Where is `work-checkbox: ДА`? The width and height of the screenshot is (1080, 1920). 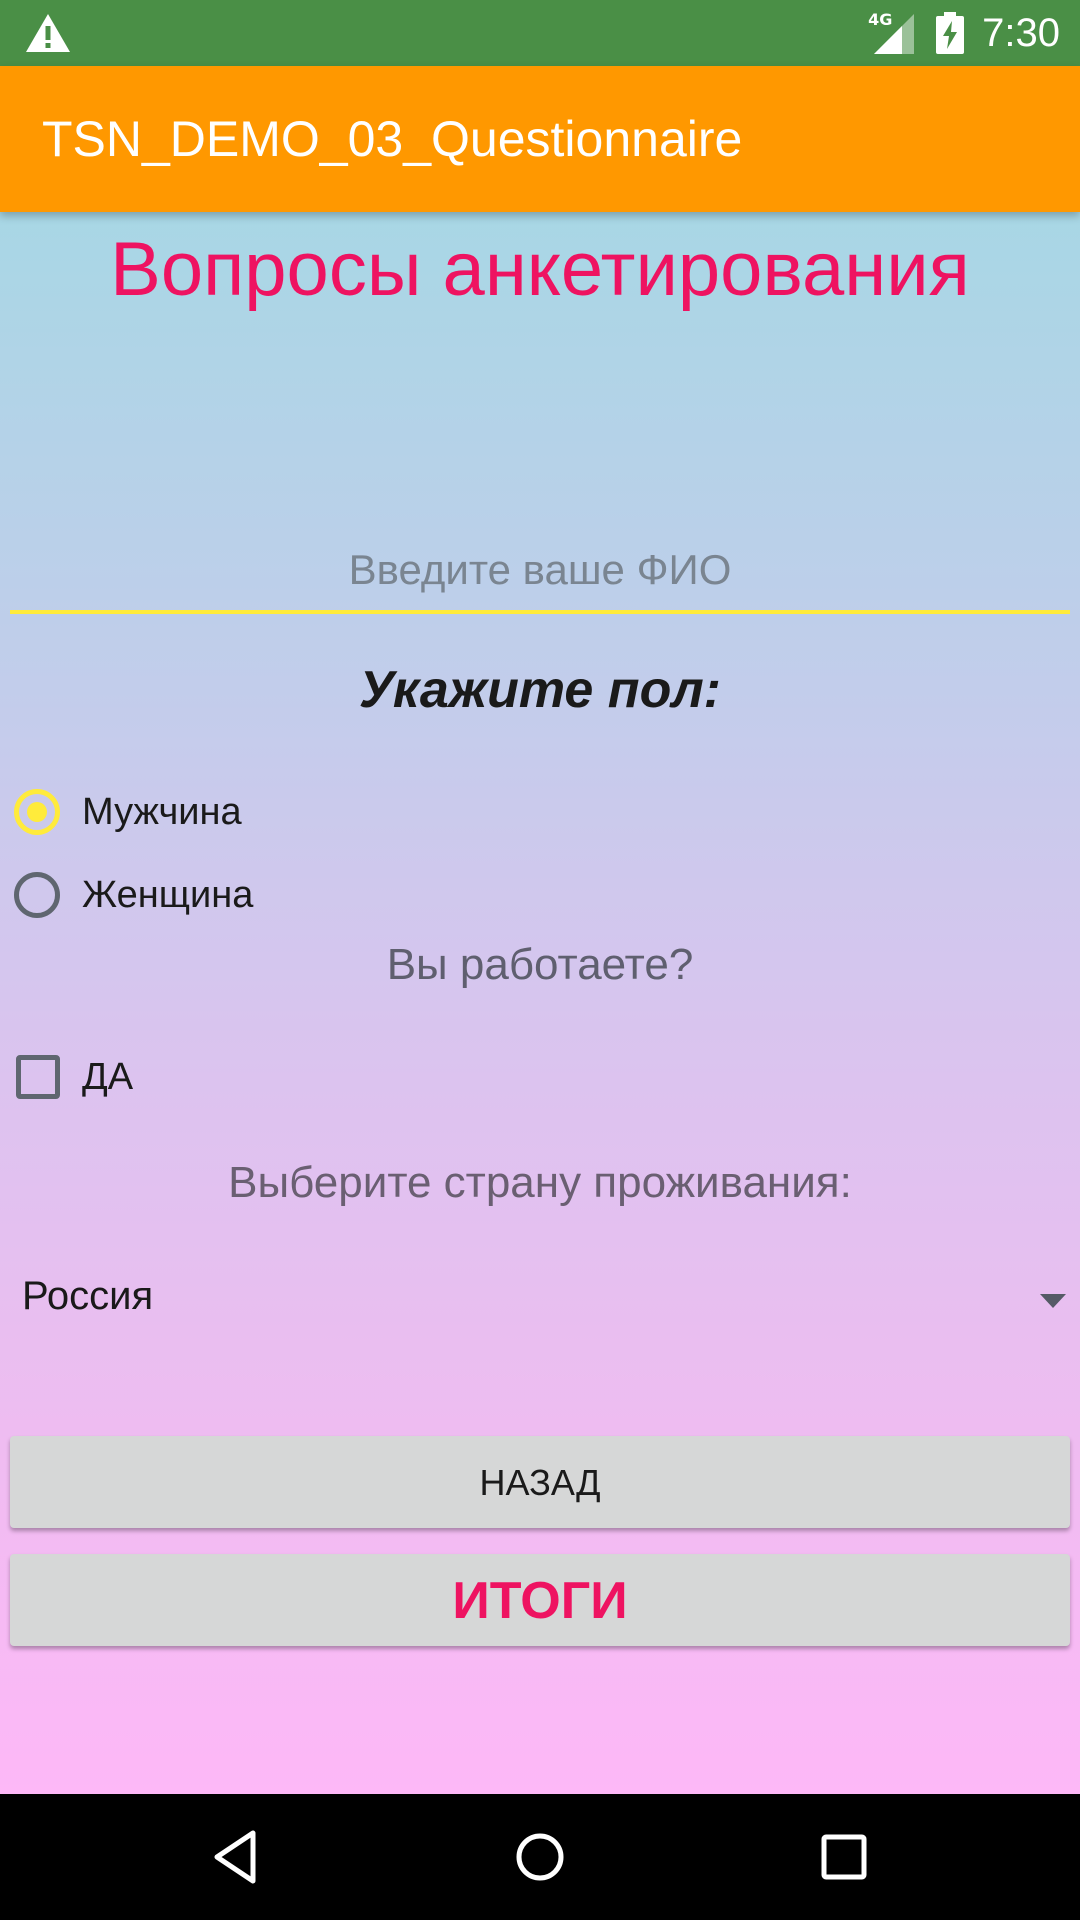 work-checkbox: ДА is located at coordinates (74, 1077).